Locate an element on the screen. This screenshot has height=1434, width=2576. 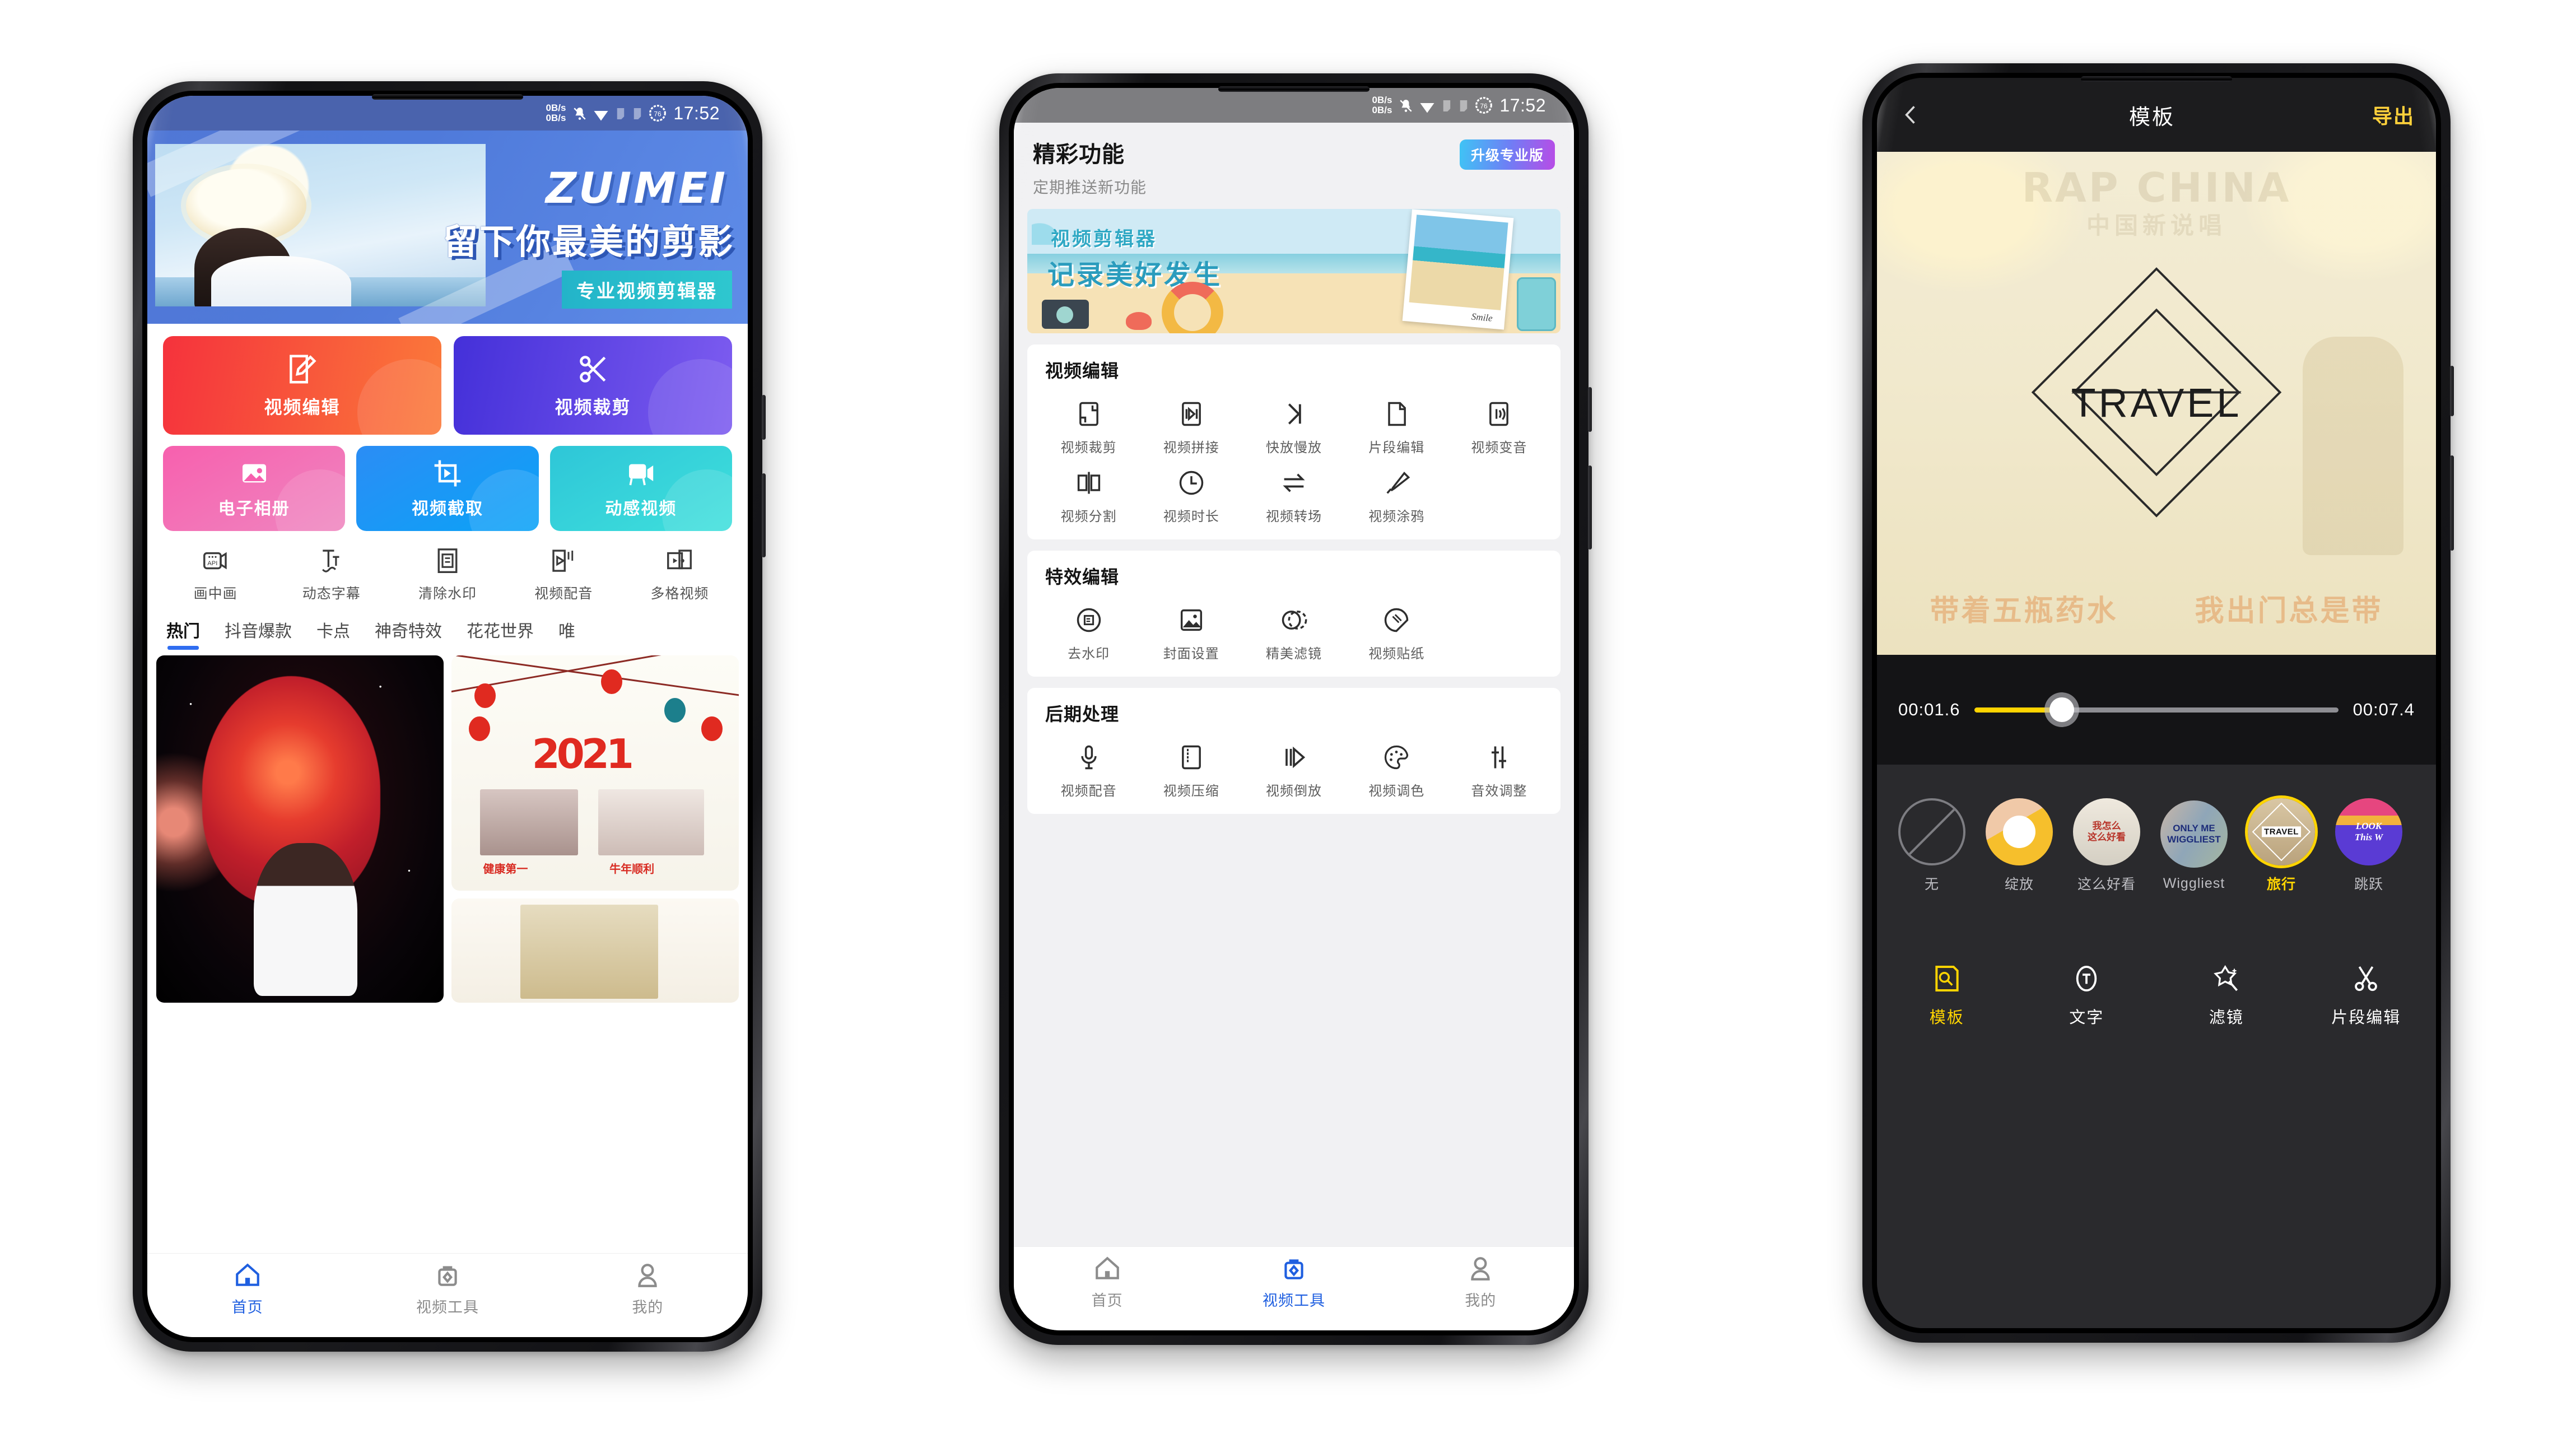
tool-filter: 精美滤镜 is located at coordinates (1293, 627).